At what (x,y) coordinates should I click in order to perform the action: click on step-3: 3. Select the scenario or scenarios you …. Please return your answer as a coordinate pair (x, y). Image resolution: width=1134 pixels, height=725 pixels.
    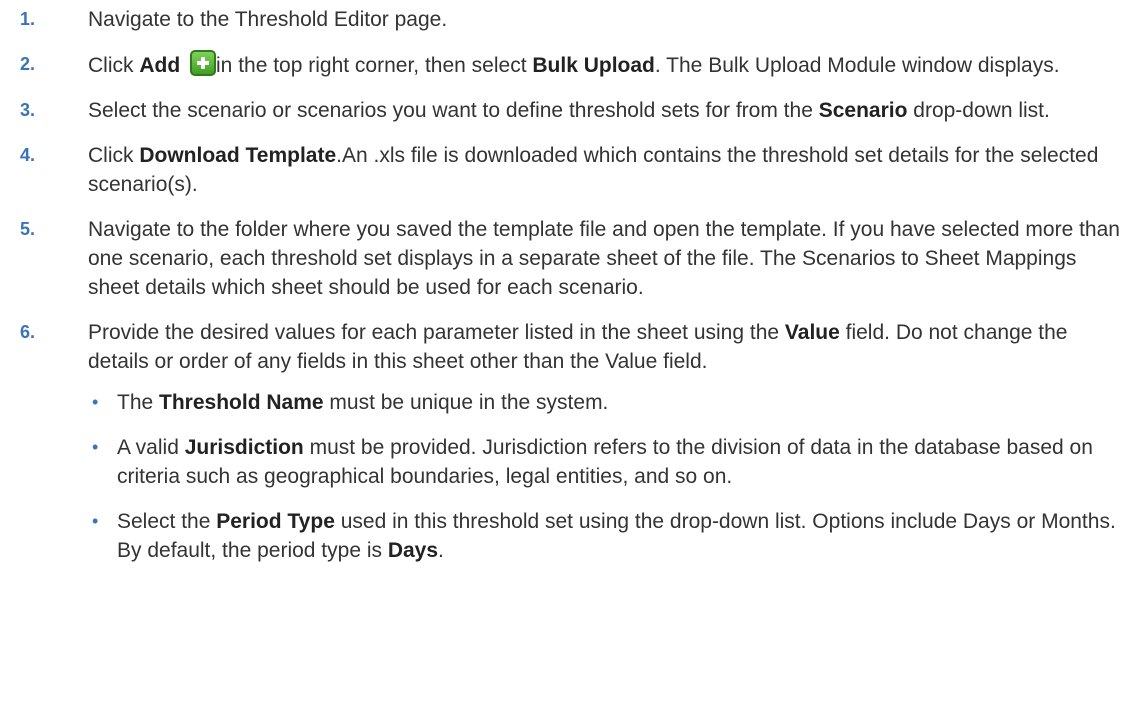
    Looking at the image, I should click on (572, 110).